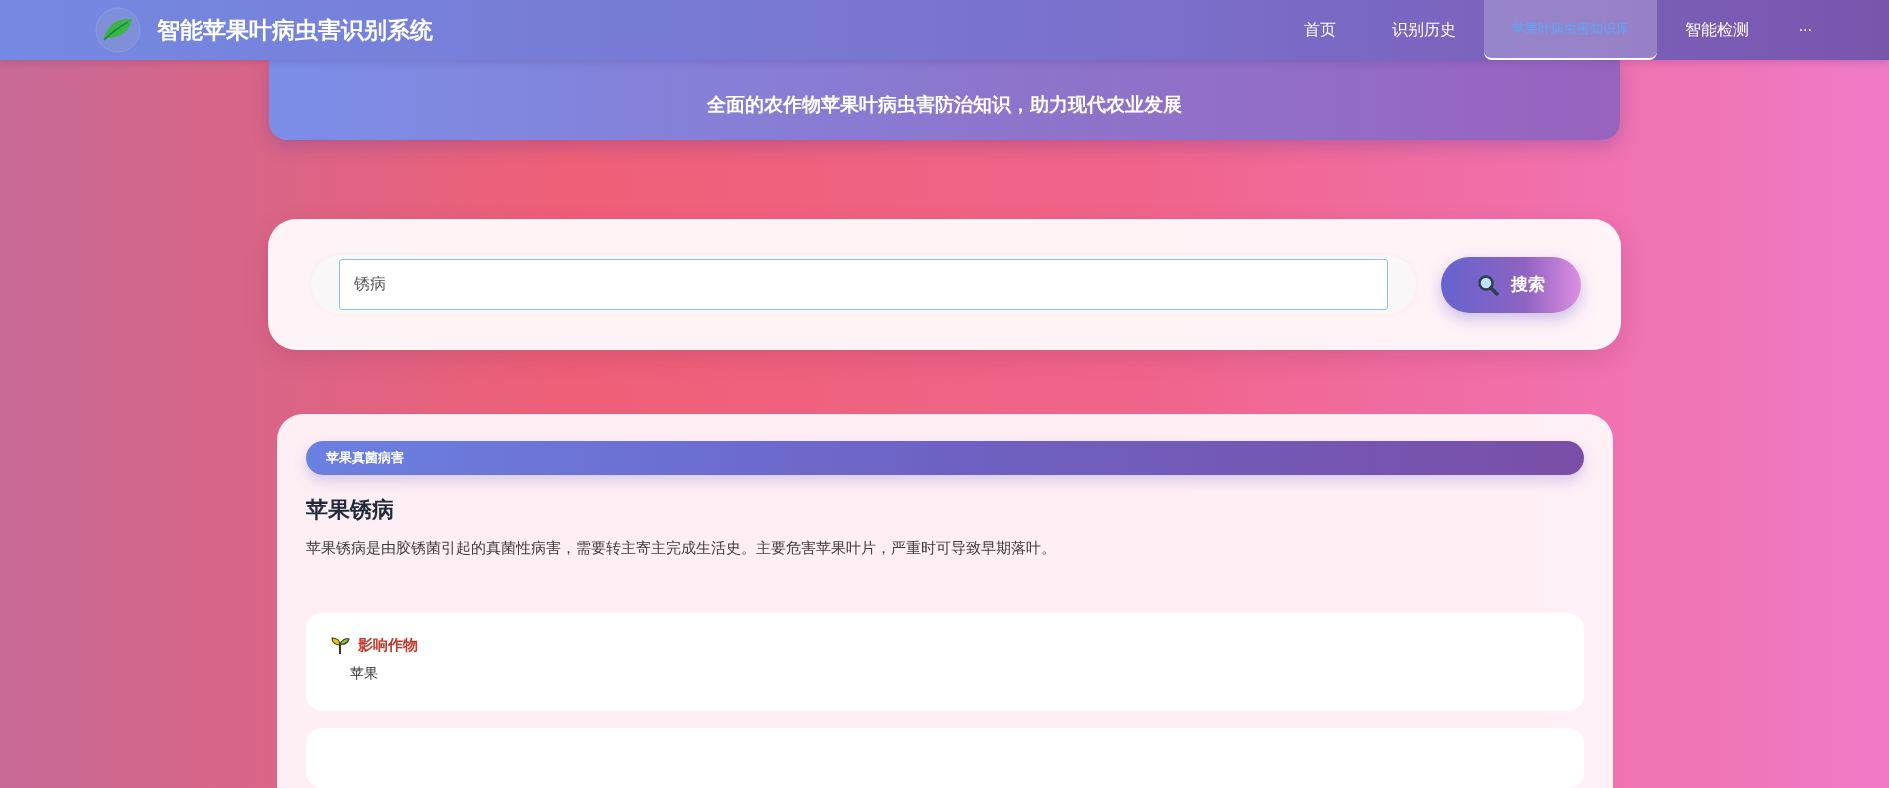 Image resolution: width=1889 pixels, height=788 pixels. Describe the element at coordinates (350, 510) in the screenshot. I see `disease-title: 苹果锈病` at that location.